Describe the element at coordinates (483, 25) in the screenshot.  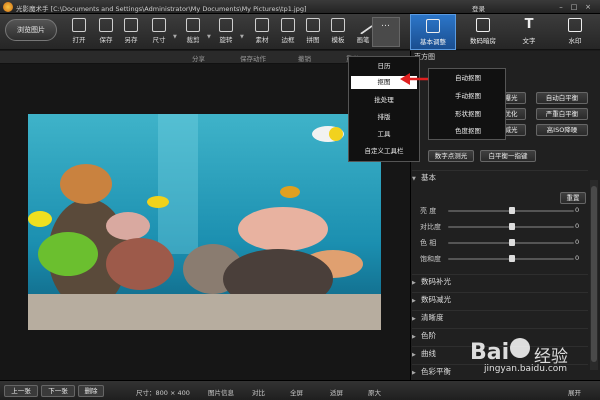
I see `camera-icon` at that location.